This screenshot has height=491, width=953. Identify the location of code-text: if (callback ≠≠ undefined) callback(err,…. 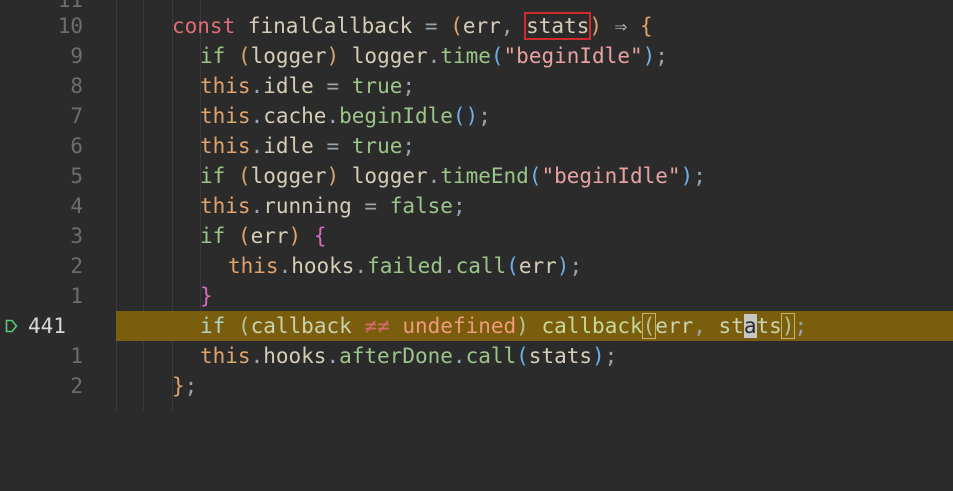
(504, 326).